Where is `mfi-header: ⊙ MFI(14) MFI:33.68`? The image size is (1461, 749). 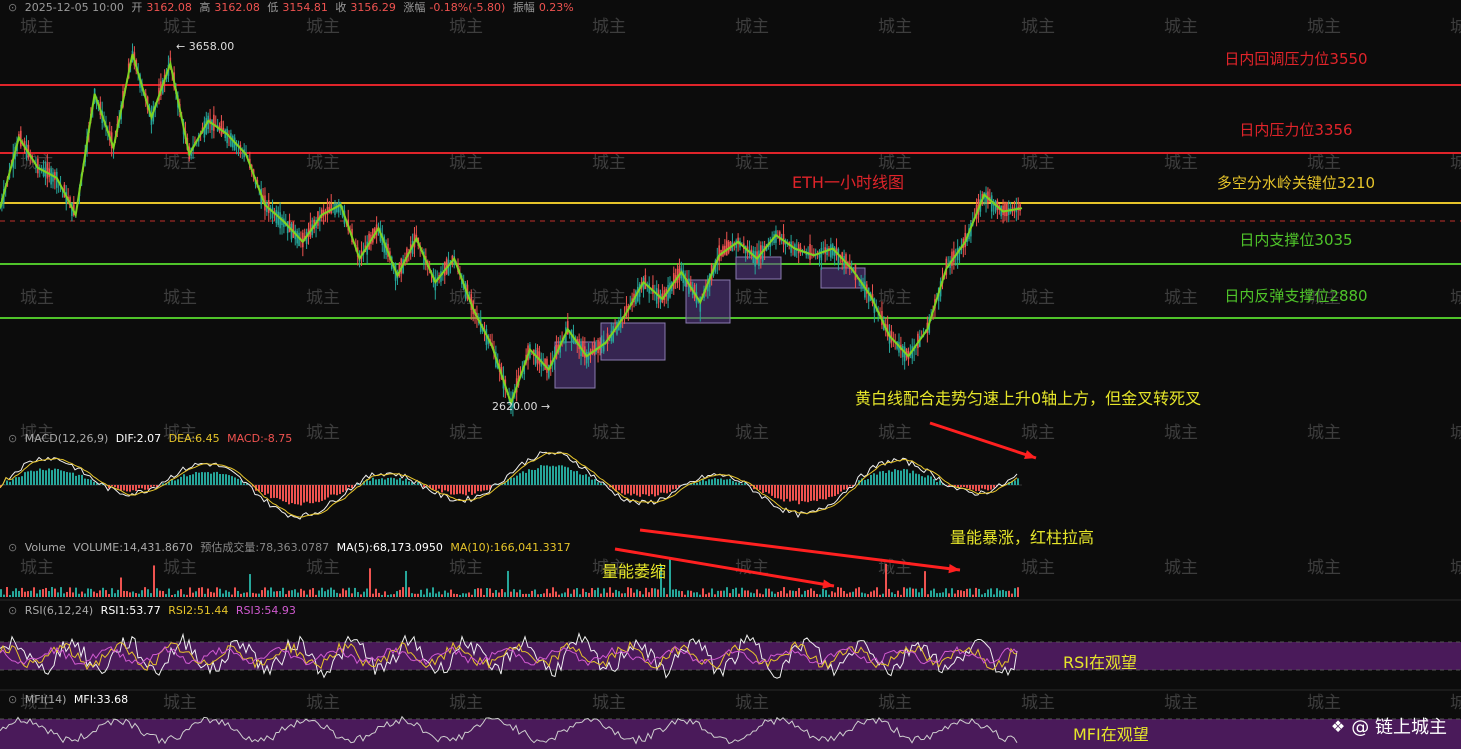
mfi-header: ⊙ MFI(14) MFI:33.68 is located at coordinates (70, 699).